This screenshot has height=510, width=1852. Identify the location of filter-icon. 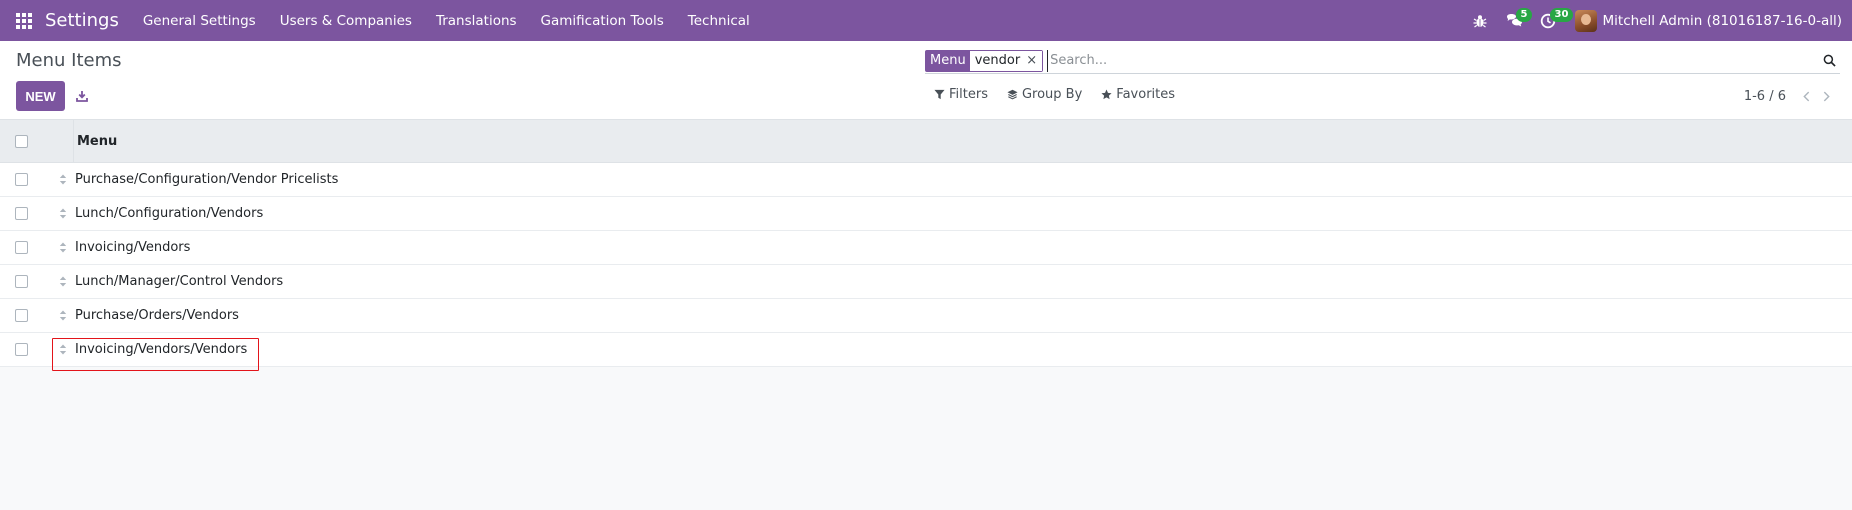
(939, 94).